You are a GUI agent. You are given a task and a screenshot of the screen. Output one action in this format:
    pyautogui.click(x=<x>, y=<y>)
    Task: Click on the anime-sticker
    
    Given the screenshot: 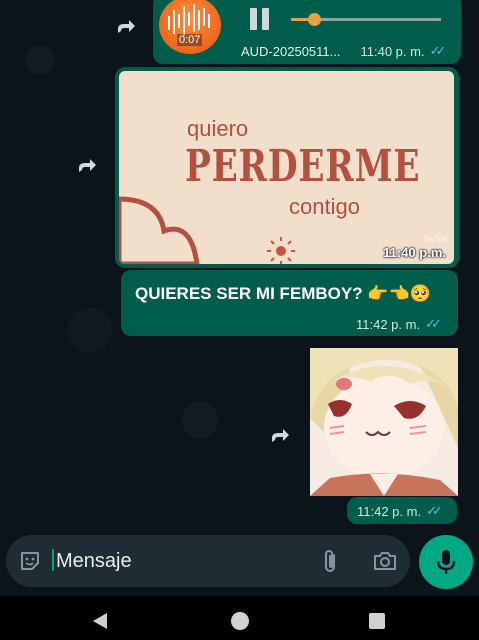 What is the action you would take?
    pyautogui.click(x=384, y=422)
    